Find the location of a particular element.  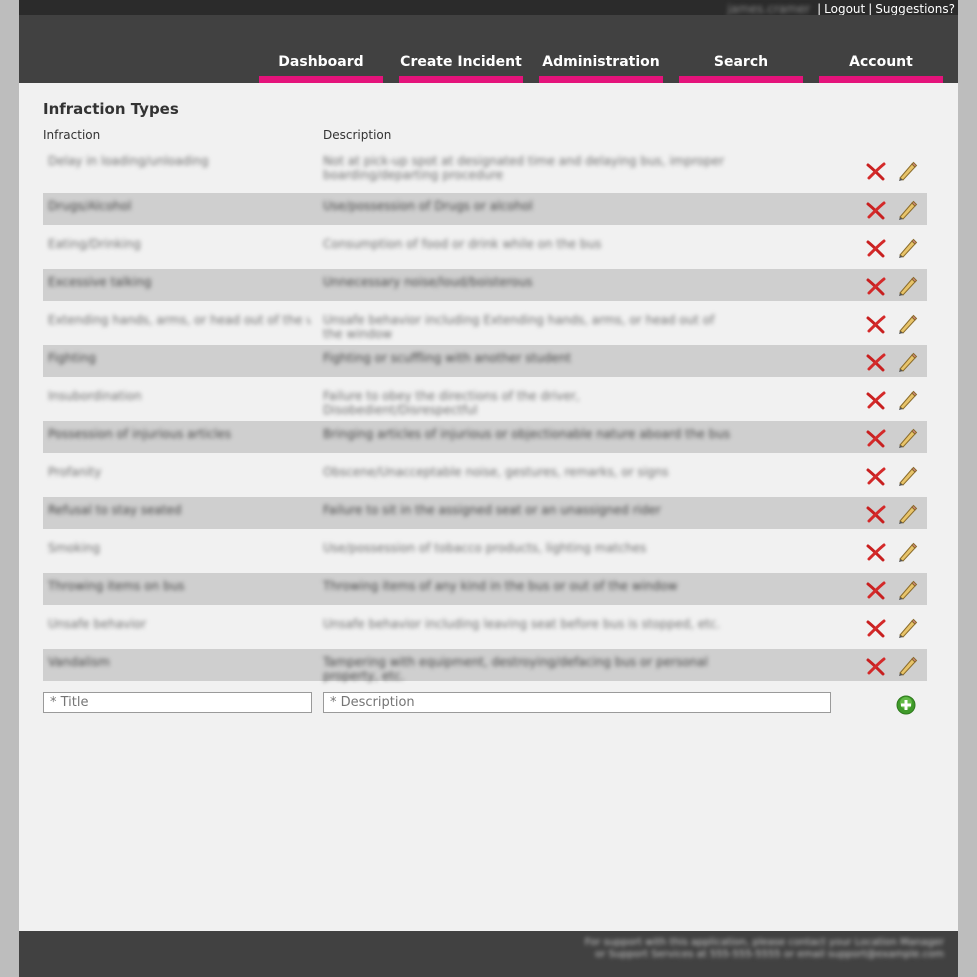

nav-search: Search is located at coordinates (741, 68).